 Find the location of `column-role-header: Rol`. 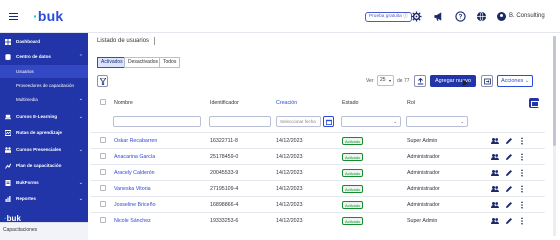

column-role-header: Rol is located at coordinates (411, 103).